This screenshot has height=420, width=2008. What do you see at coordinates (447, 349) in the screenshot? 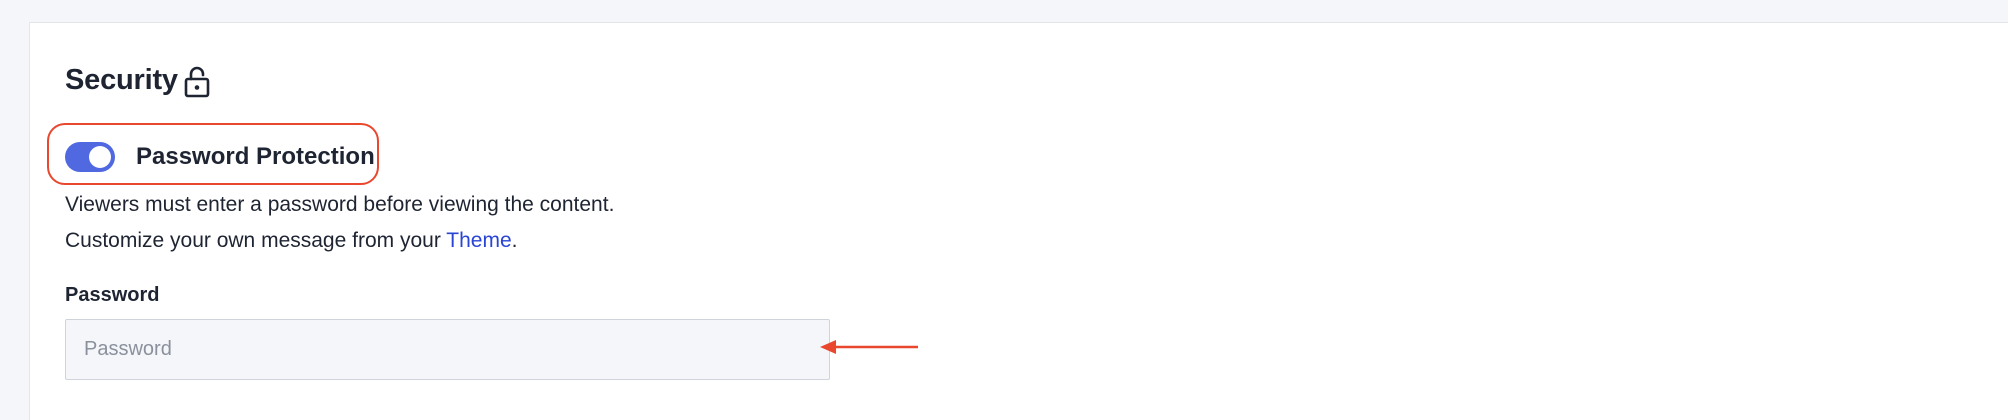
I see `password-input` at bounding box center [447, 349].